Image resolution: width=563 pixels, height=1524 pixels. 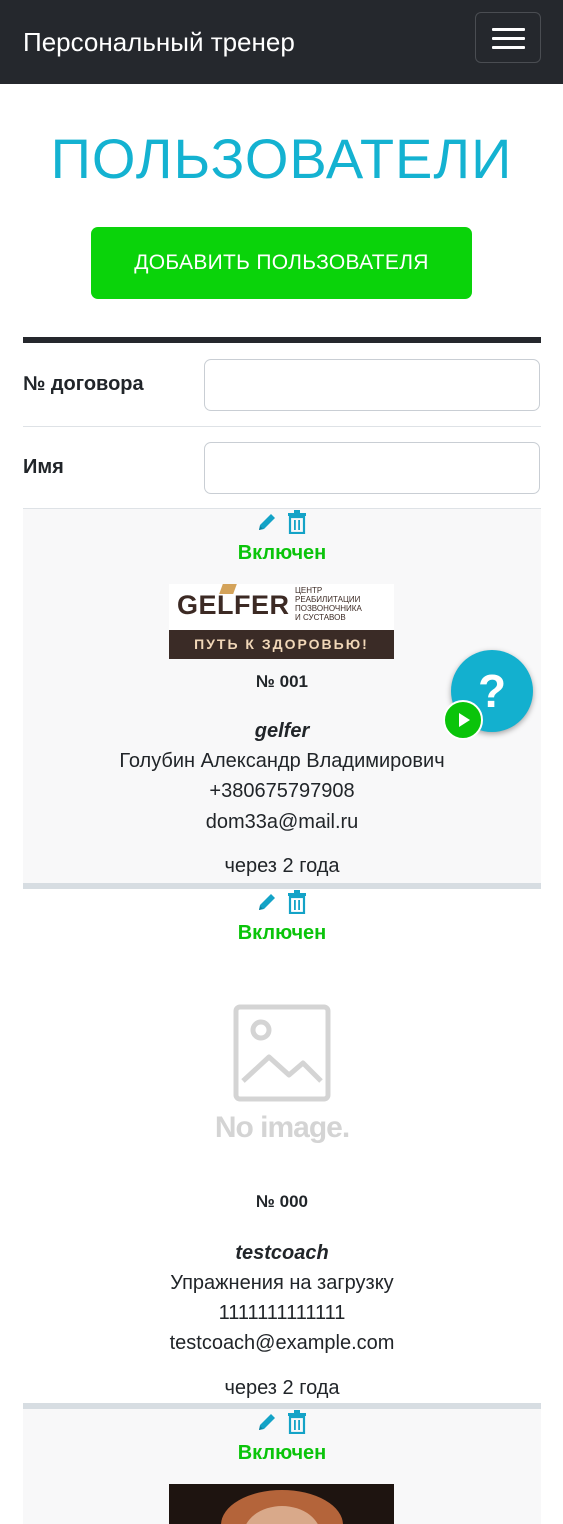 I want to click on page-title: ПОЛЬЗОВАТЕЛИ, so click(x=281, y=158).